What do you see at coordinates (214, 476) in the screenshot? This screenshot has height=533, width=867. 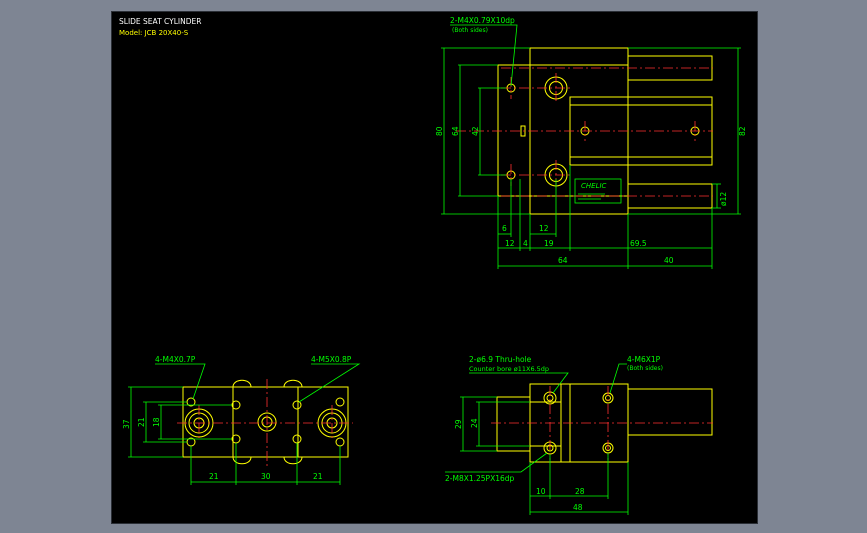 I see `dim-21-left: 21` at bounding box center [214, 476].